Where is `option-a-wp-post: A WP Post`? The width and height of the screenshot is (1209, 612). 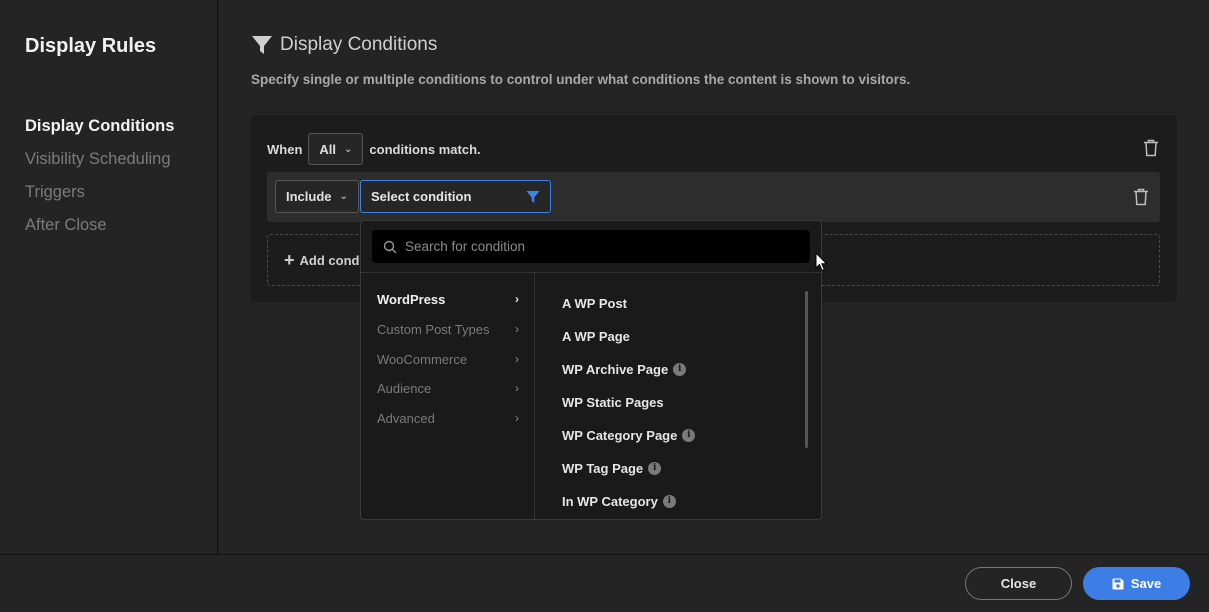
option-a-wp-post: A WP Post is located at coordinates (594, 303).